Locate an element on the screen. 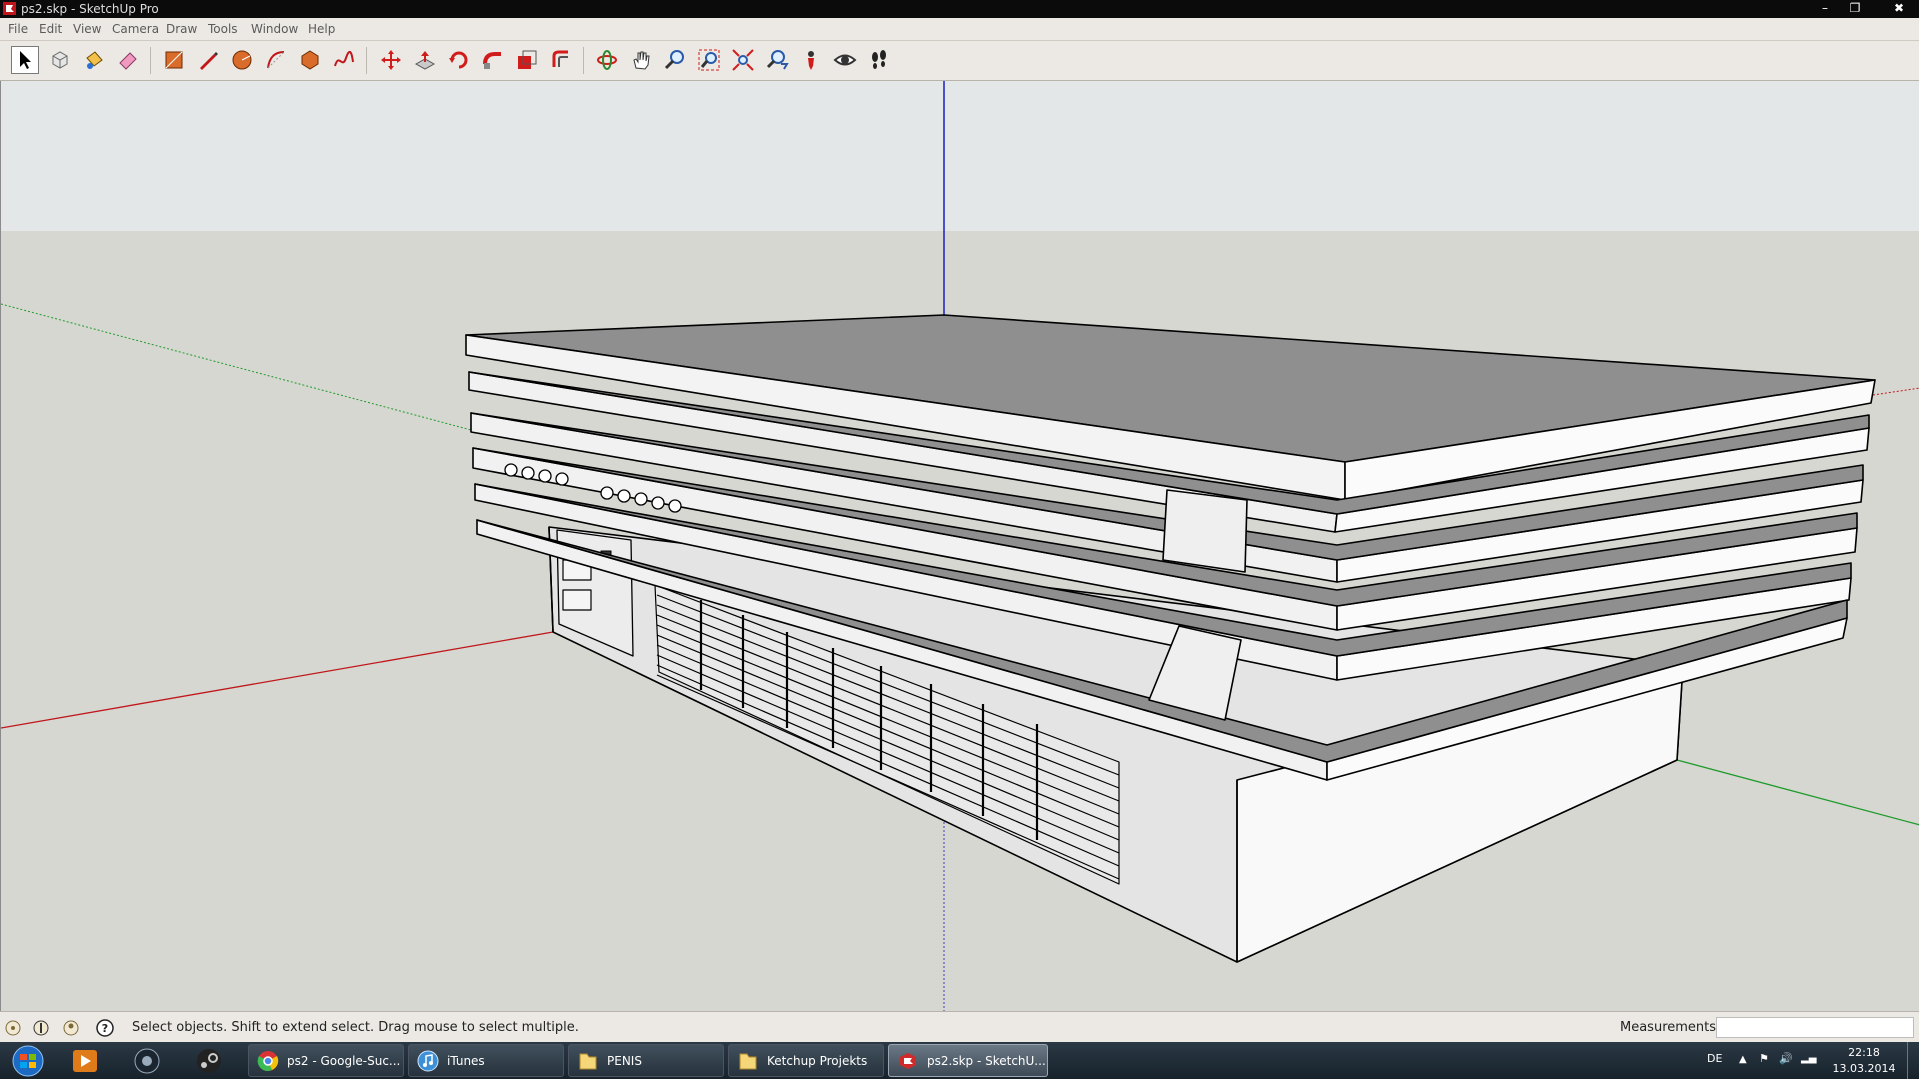 The height and width of the screenshot is (1079, 1919). push-pull-icon is located at coordinates (425, 60).